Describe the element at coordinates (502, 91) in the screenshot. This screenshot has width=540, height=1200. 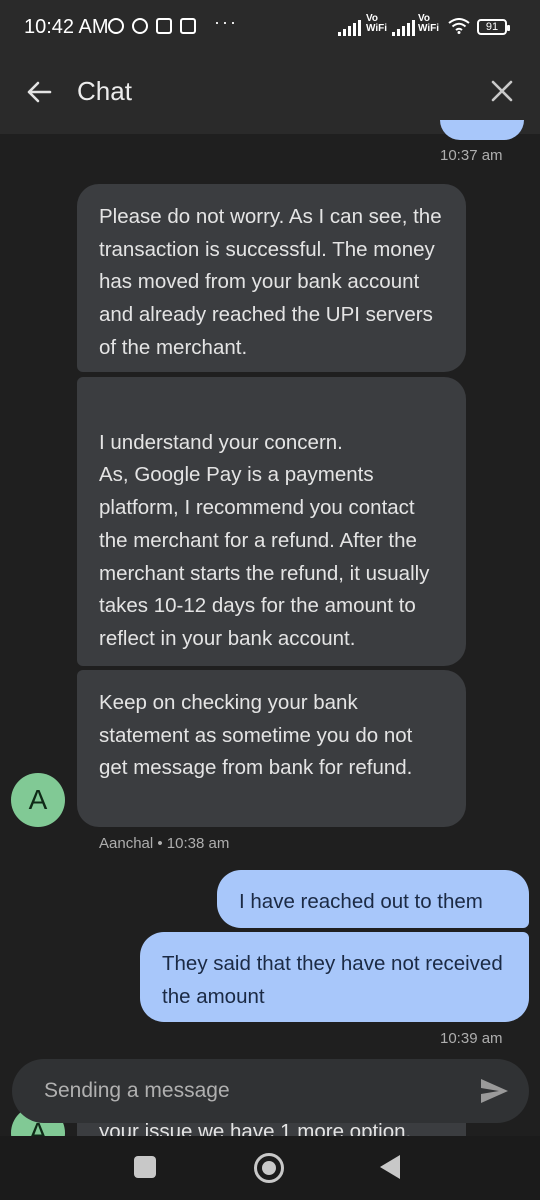
I see `close-icon` at that location.